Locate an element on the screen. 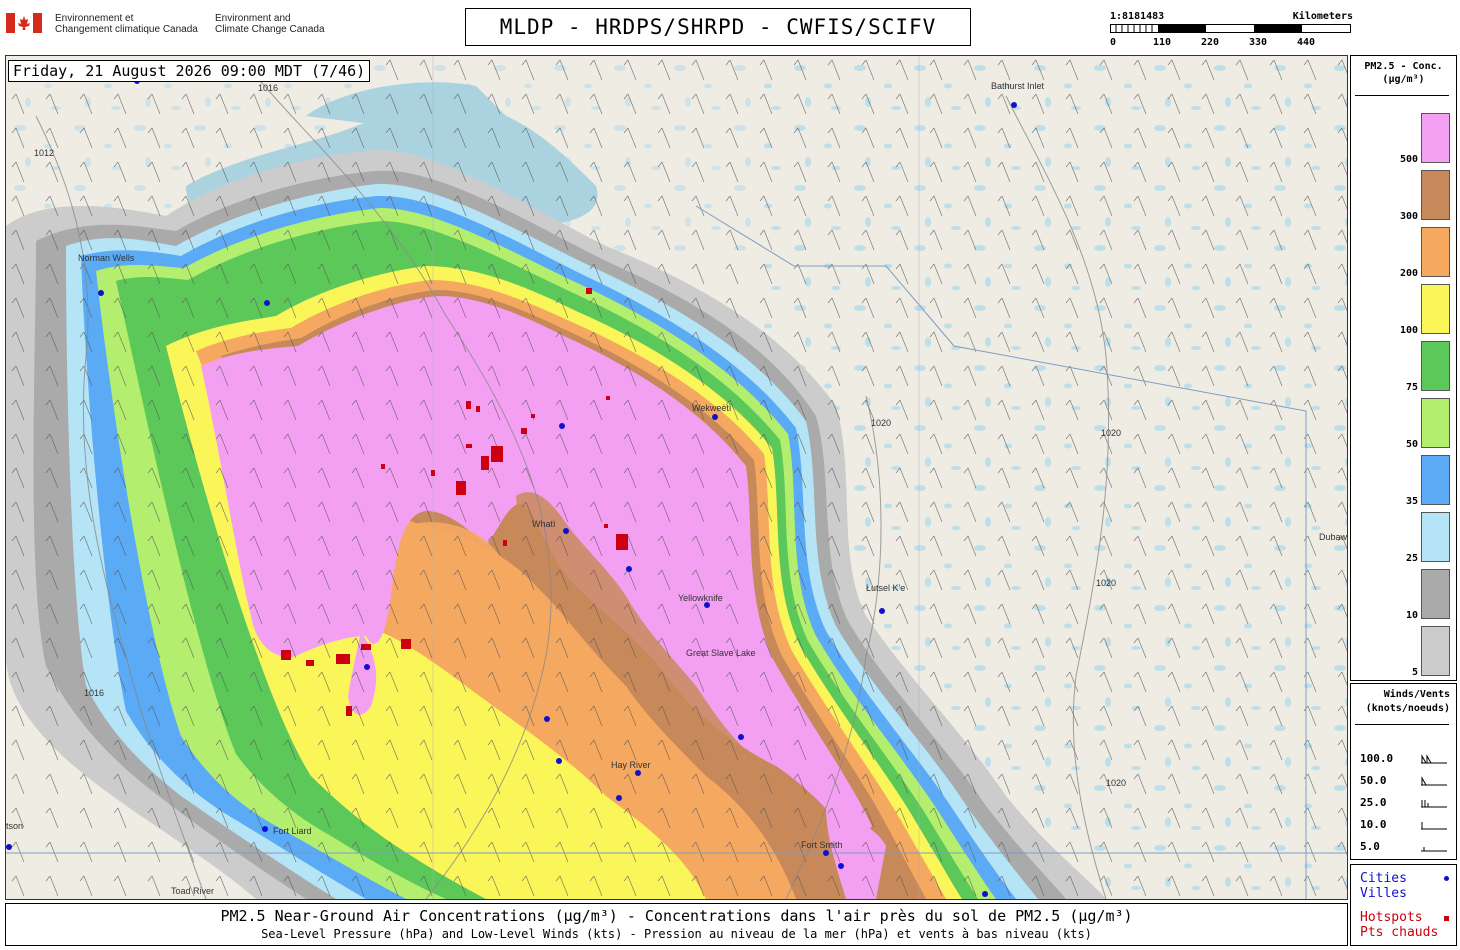  legend-label: 35 is located at coordinates (1411, 501).